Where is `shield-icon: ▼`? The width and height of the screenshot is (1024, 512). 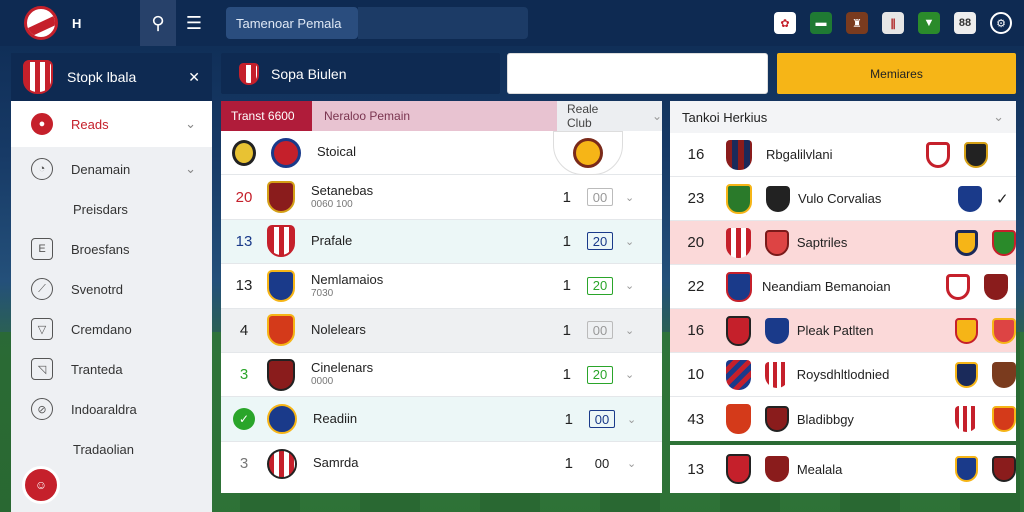 shield-icon: ▼ is located at coordinates (929, 23).